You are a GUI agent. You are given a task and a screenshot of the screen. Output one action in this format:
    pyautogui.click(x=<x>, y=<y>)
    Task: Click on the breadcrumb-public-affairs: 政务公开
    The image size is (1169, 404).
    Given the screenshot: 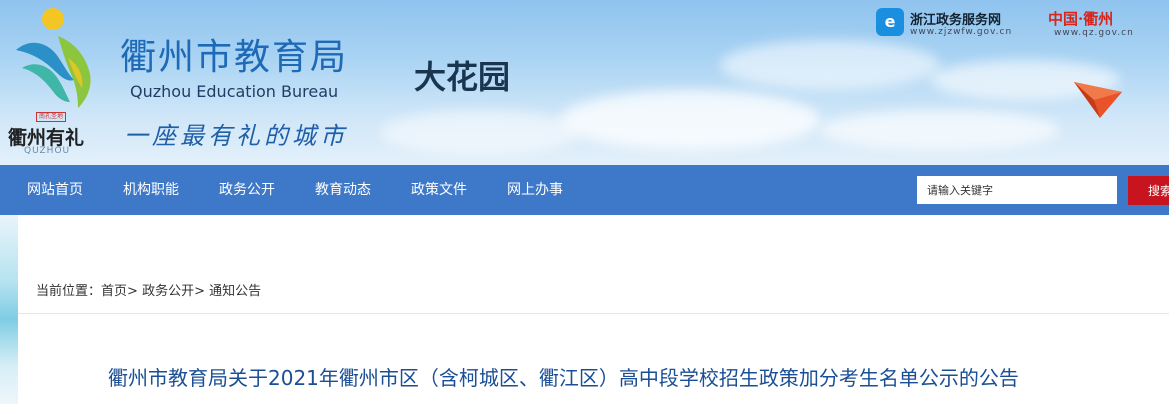 What is the action you would take?
    pyautogui.click(x=168, y=291)
    